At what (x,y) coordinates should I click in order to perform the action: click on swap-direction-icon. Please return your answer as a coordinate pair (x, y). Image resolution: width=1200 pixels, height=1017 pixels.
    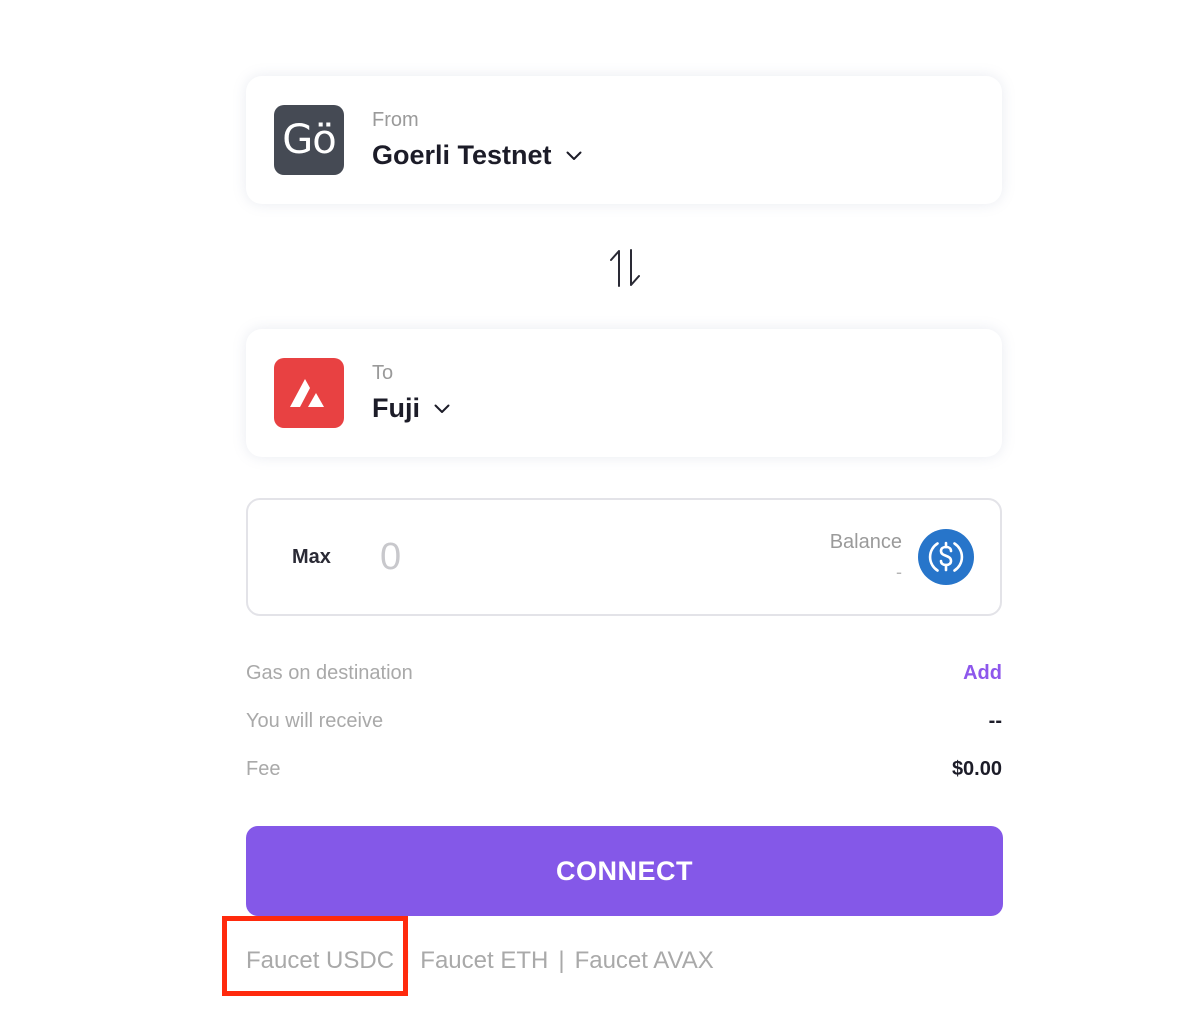
    Looking at the image, I should click on (625, 268).